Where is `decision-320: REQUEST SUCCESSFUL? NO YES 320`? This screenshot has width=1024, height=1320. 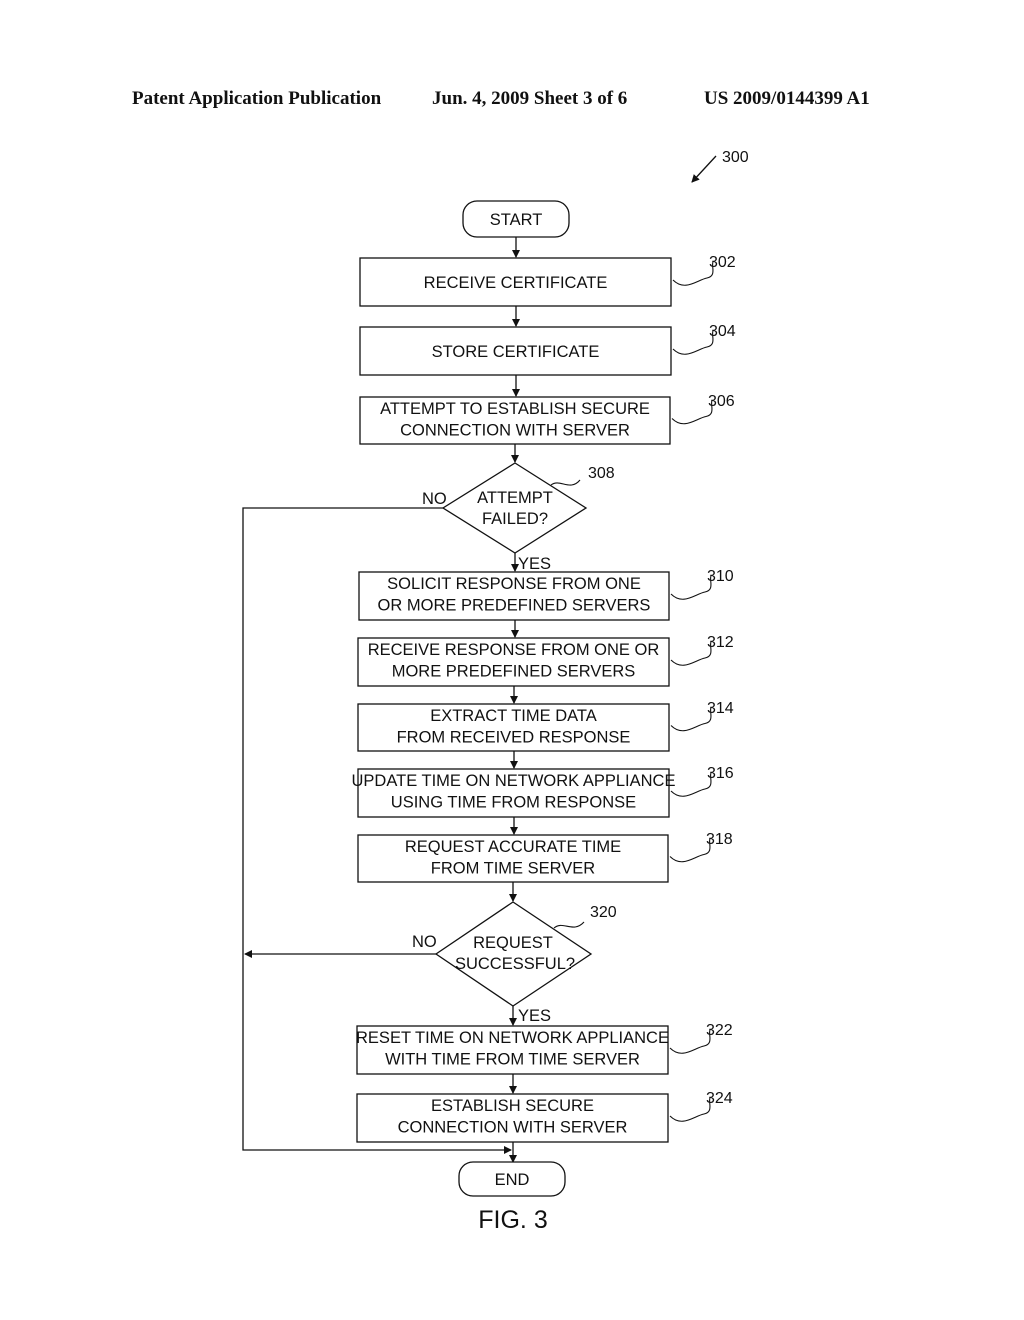
decision-320: REQUEST SUCCESSFUL? NO YES 320 is located at coordinates (514, 963).